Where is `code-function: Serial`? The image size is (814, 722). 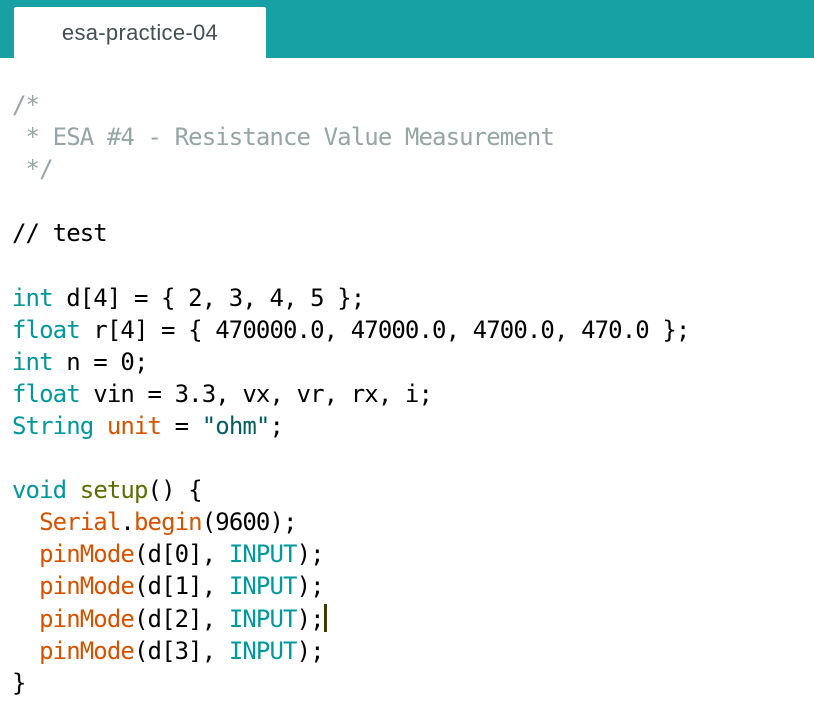
code-function: Serial is located at coordinates (80, 522).